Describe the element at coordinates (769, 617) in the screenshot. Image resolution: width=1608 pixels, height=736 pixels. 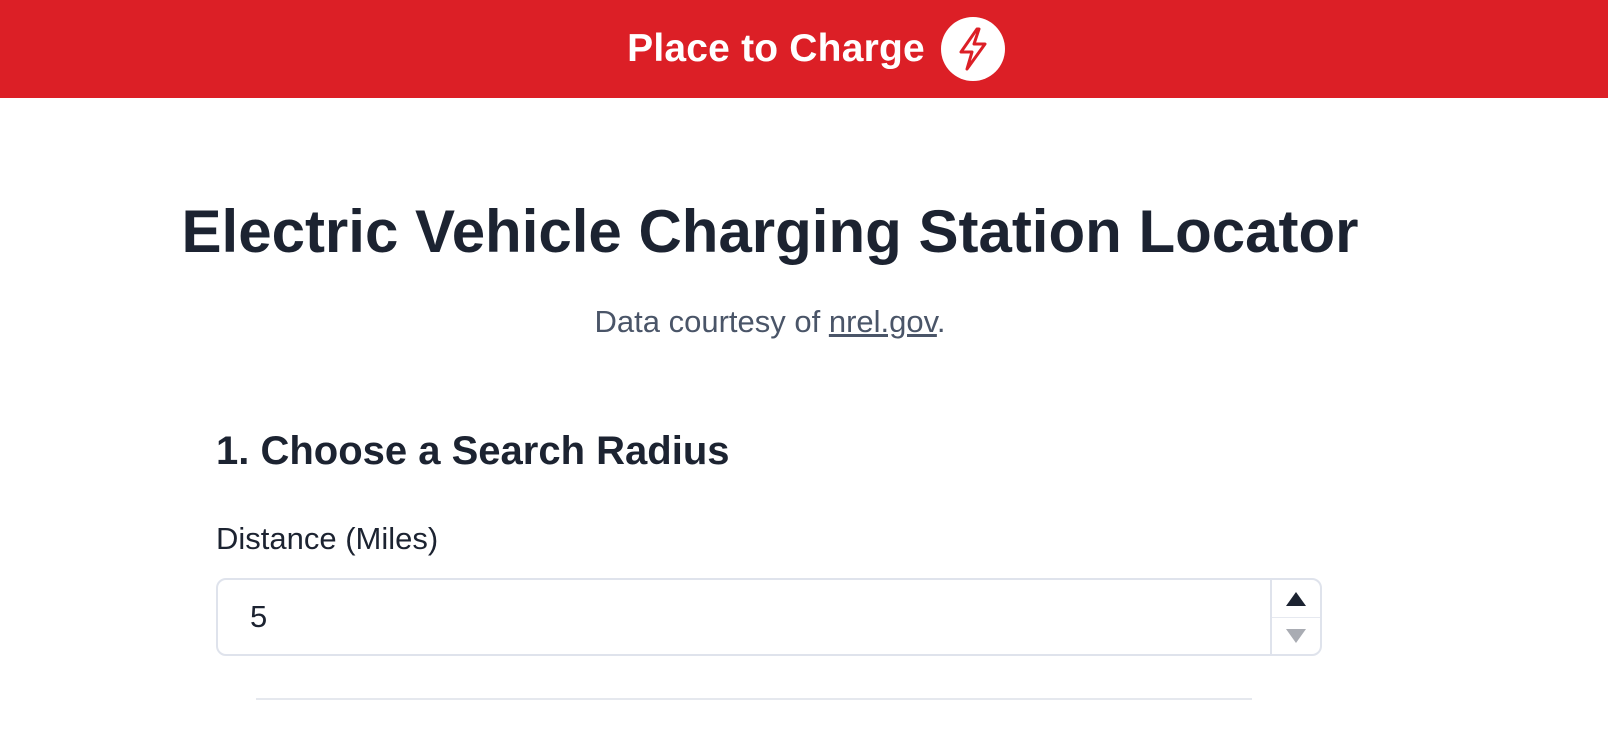
I see `distance-input: 5` at that location.